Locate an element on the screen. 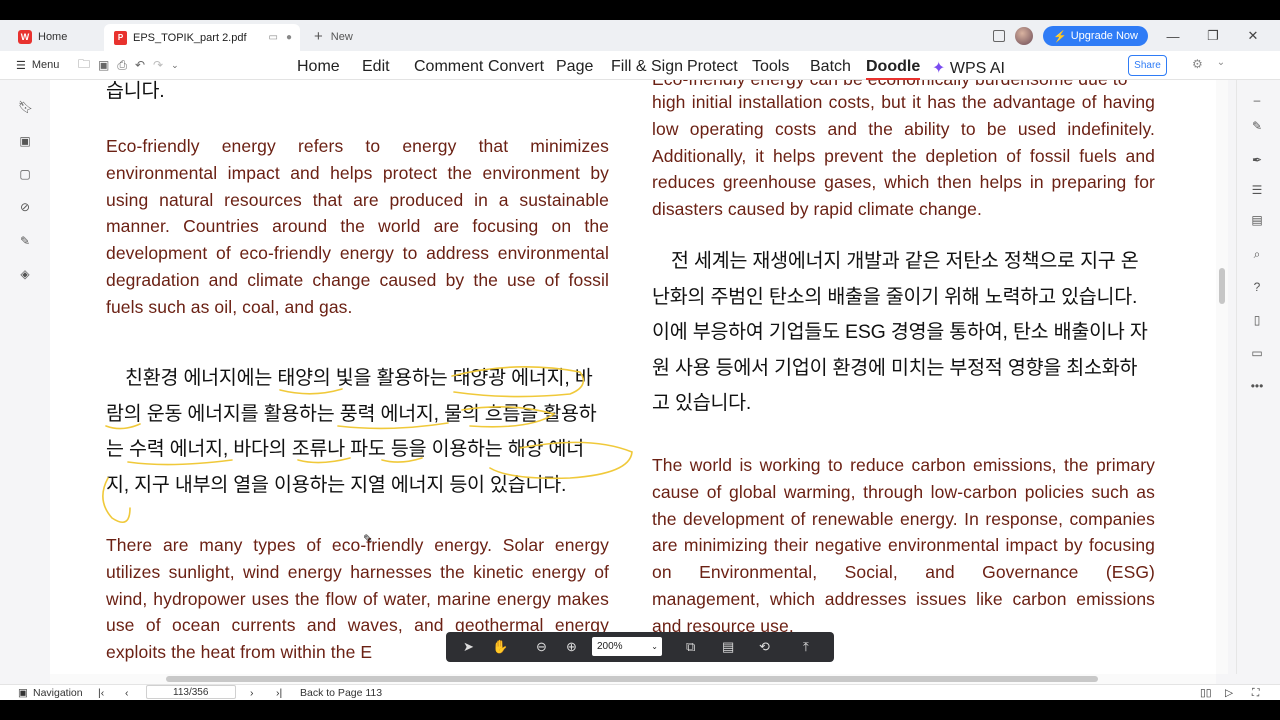  fullscreen-icon: ⛶ is located at coordinates (1255, 693).